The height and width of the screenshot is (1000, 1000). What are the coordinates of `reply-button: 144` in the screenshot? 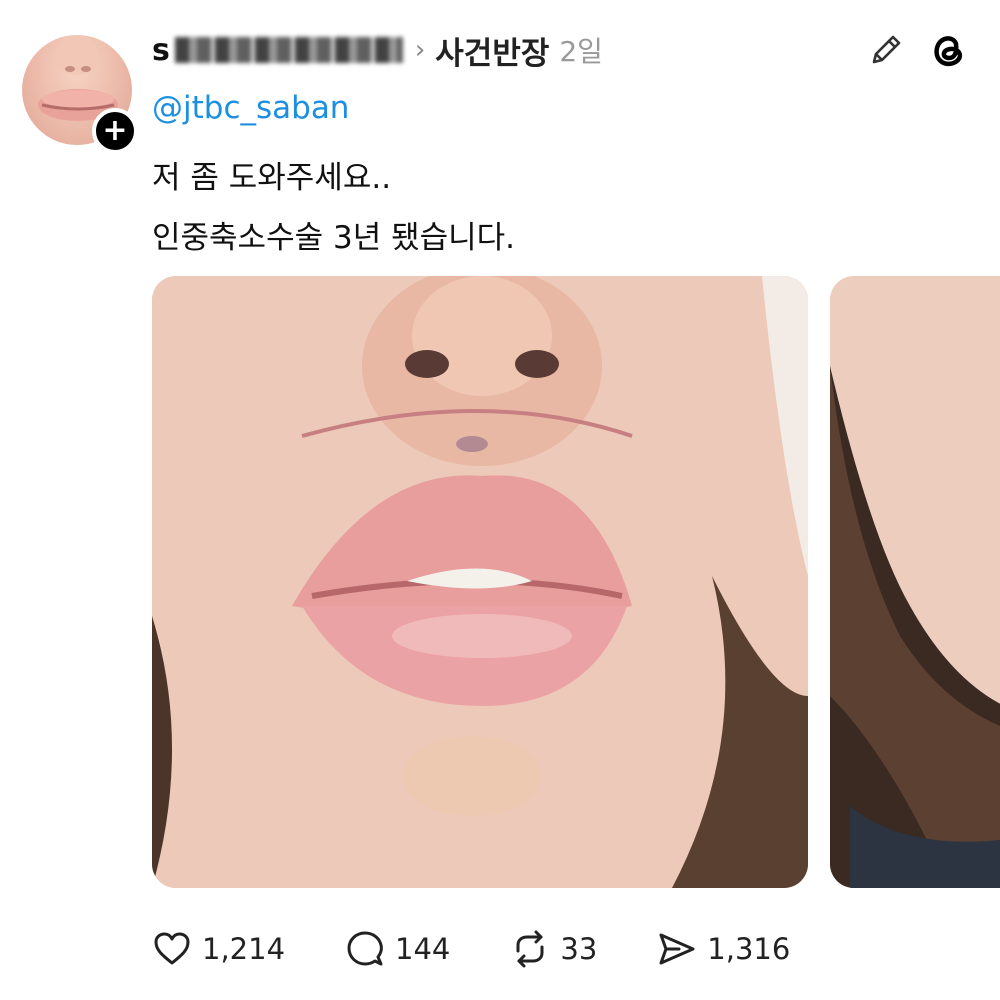 It's located at (397, 949).